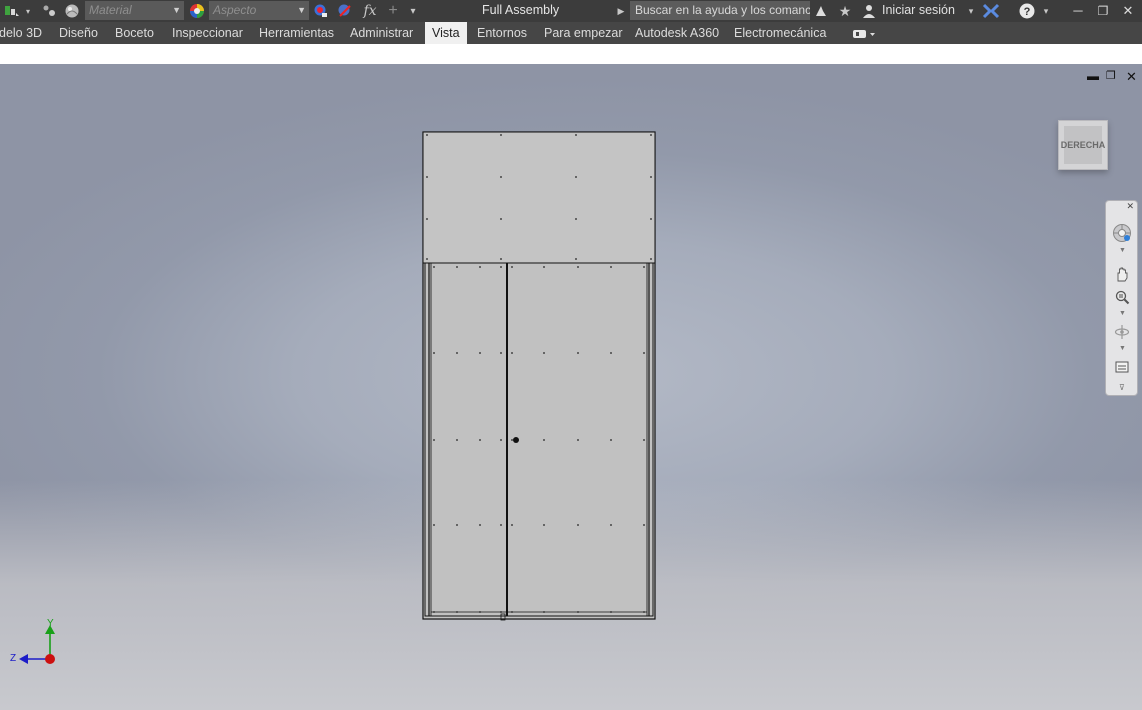 The height and width of the screenshot is (710, 1142). What do you see at coordinates (446, 33) in the screenshot?
I see `tab-vista: Vista` at bounding box center [446, 33].